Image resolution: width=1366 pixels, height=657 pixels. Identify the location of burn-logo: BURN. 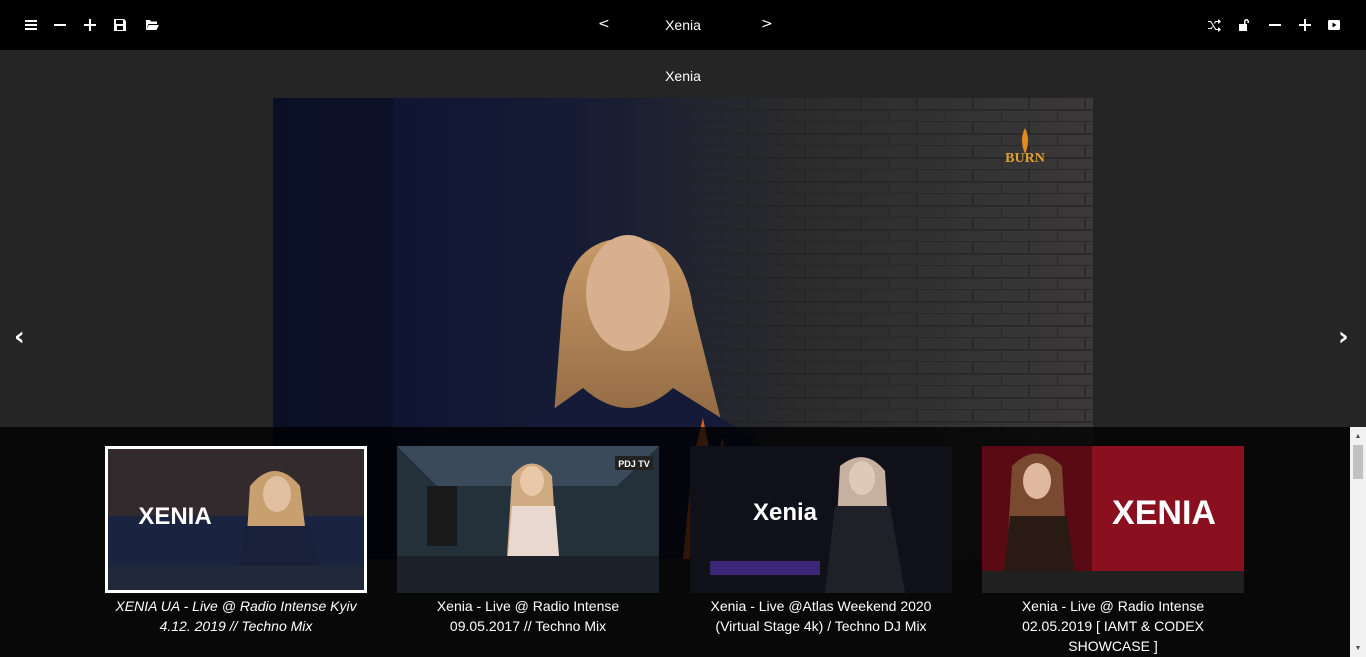
(1025, 158).